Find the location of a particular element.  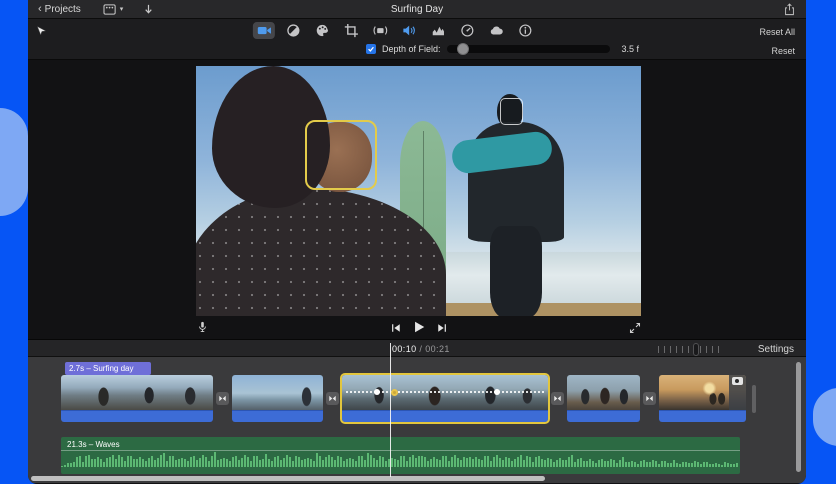

audio-waveform is located at coordinates (400, 463).